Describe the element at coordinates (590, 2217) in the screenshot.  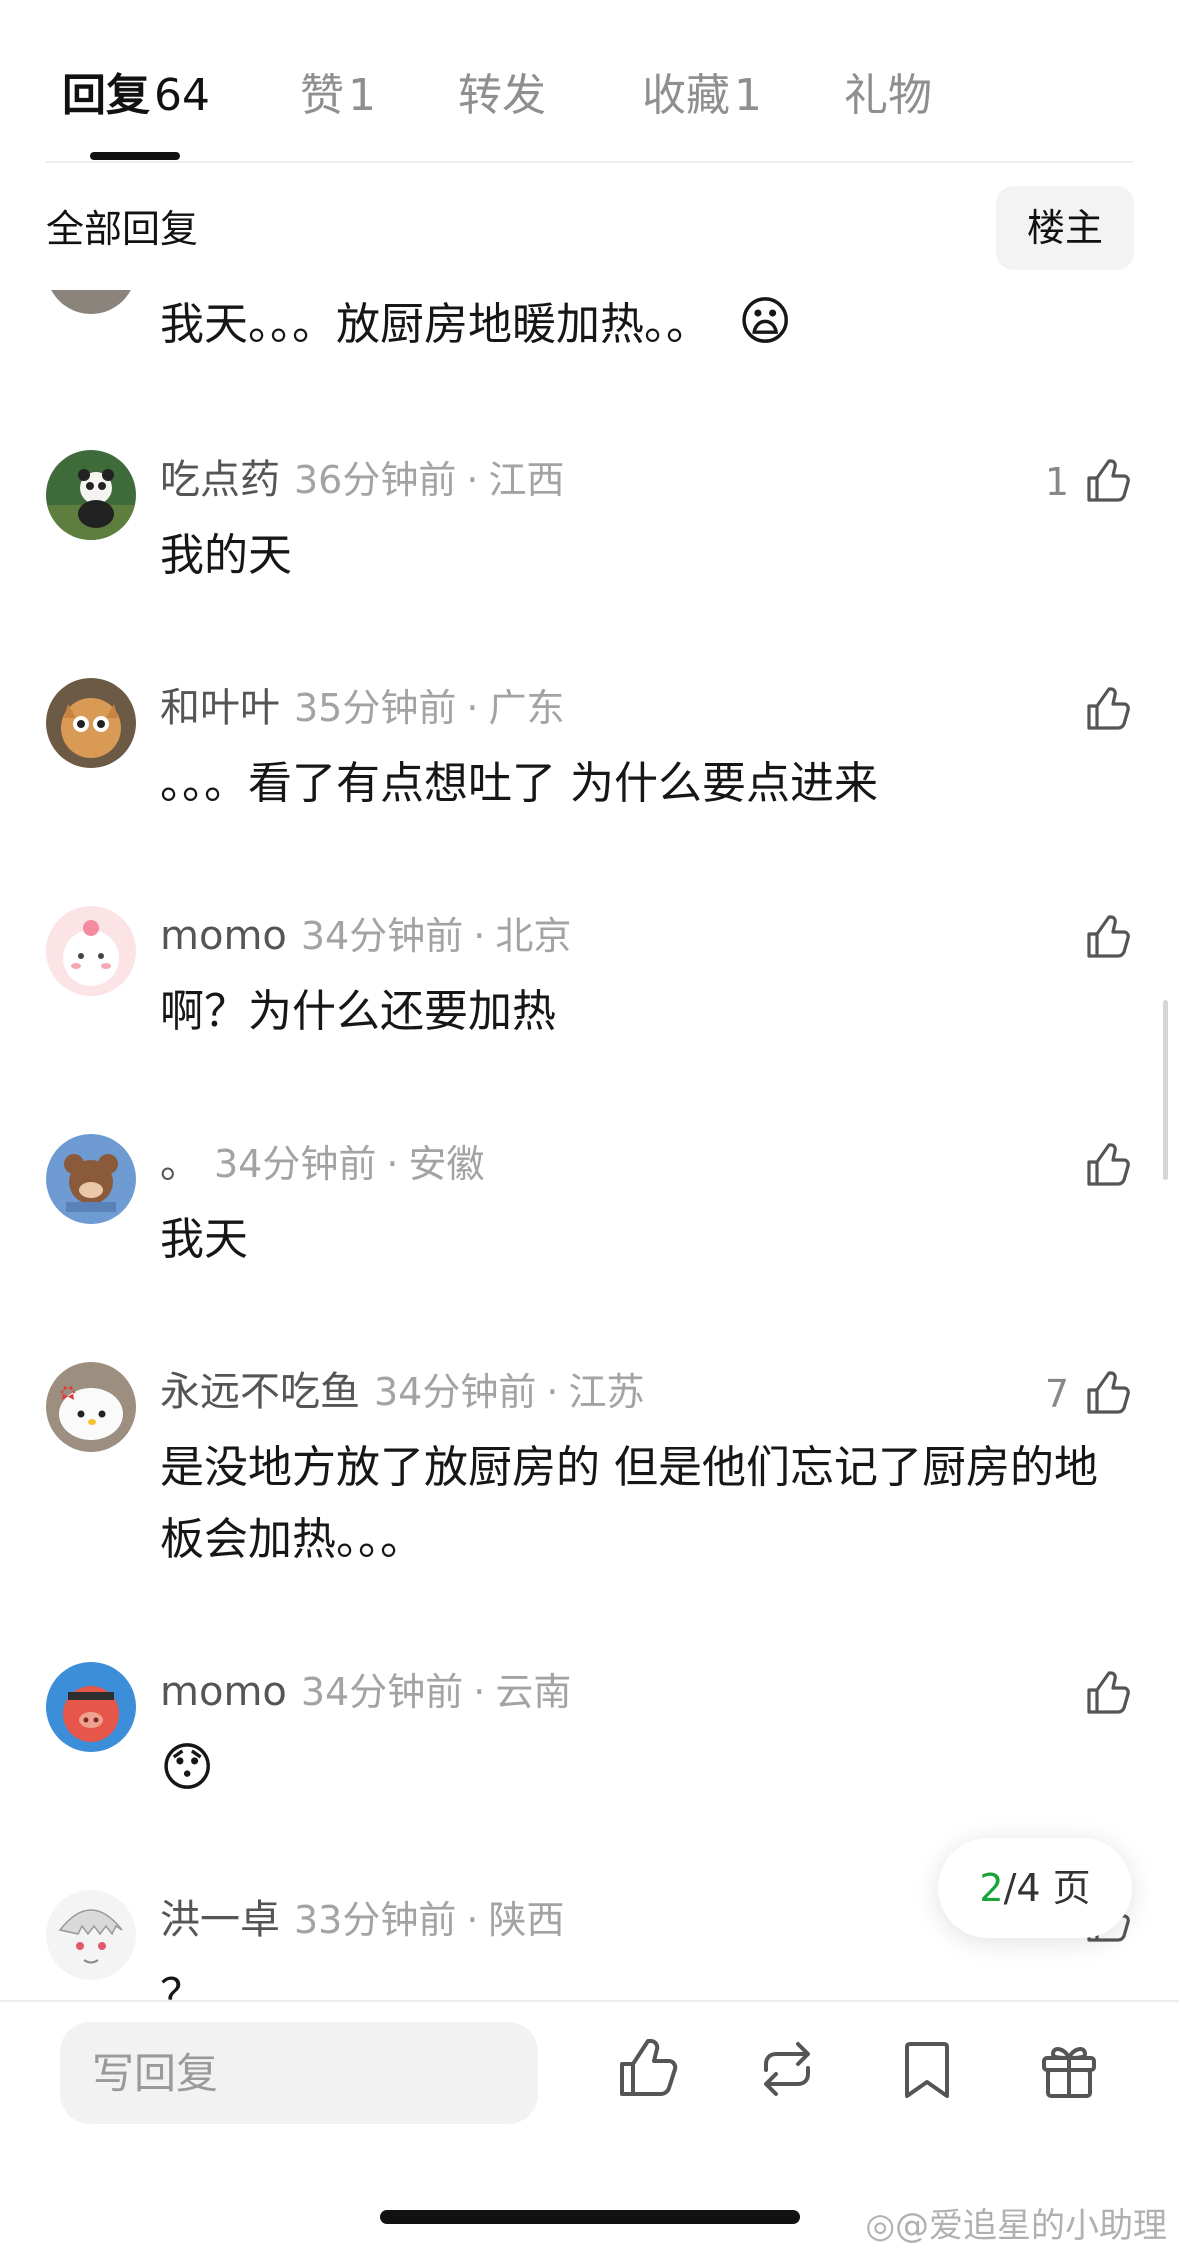
I see `home-indicator` at that location.